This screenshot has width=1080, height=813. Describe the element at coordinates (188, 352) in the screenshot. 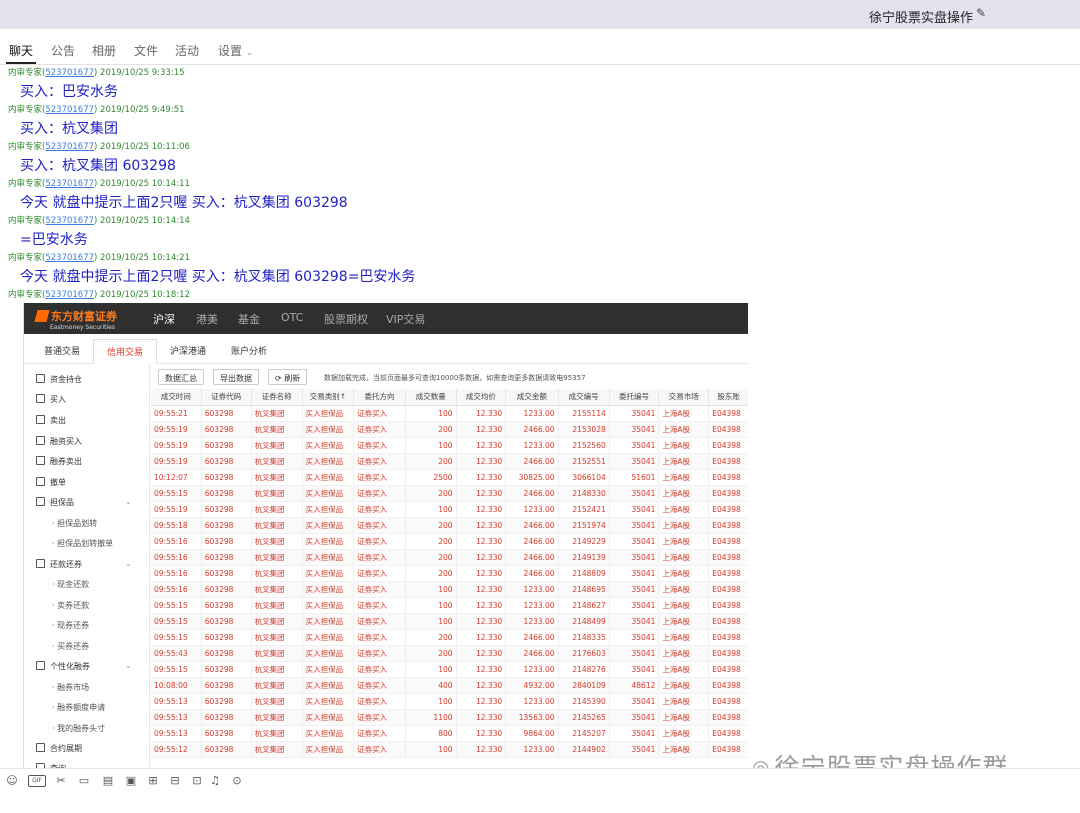

I see `subtab-connect: 沪深港通` at that location.